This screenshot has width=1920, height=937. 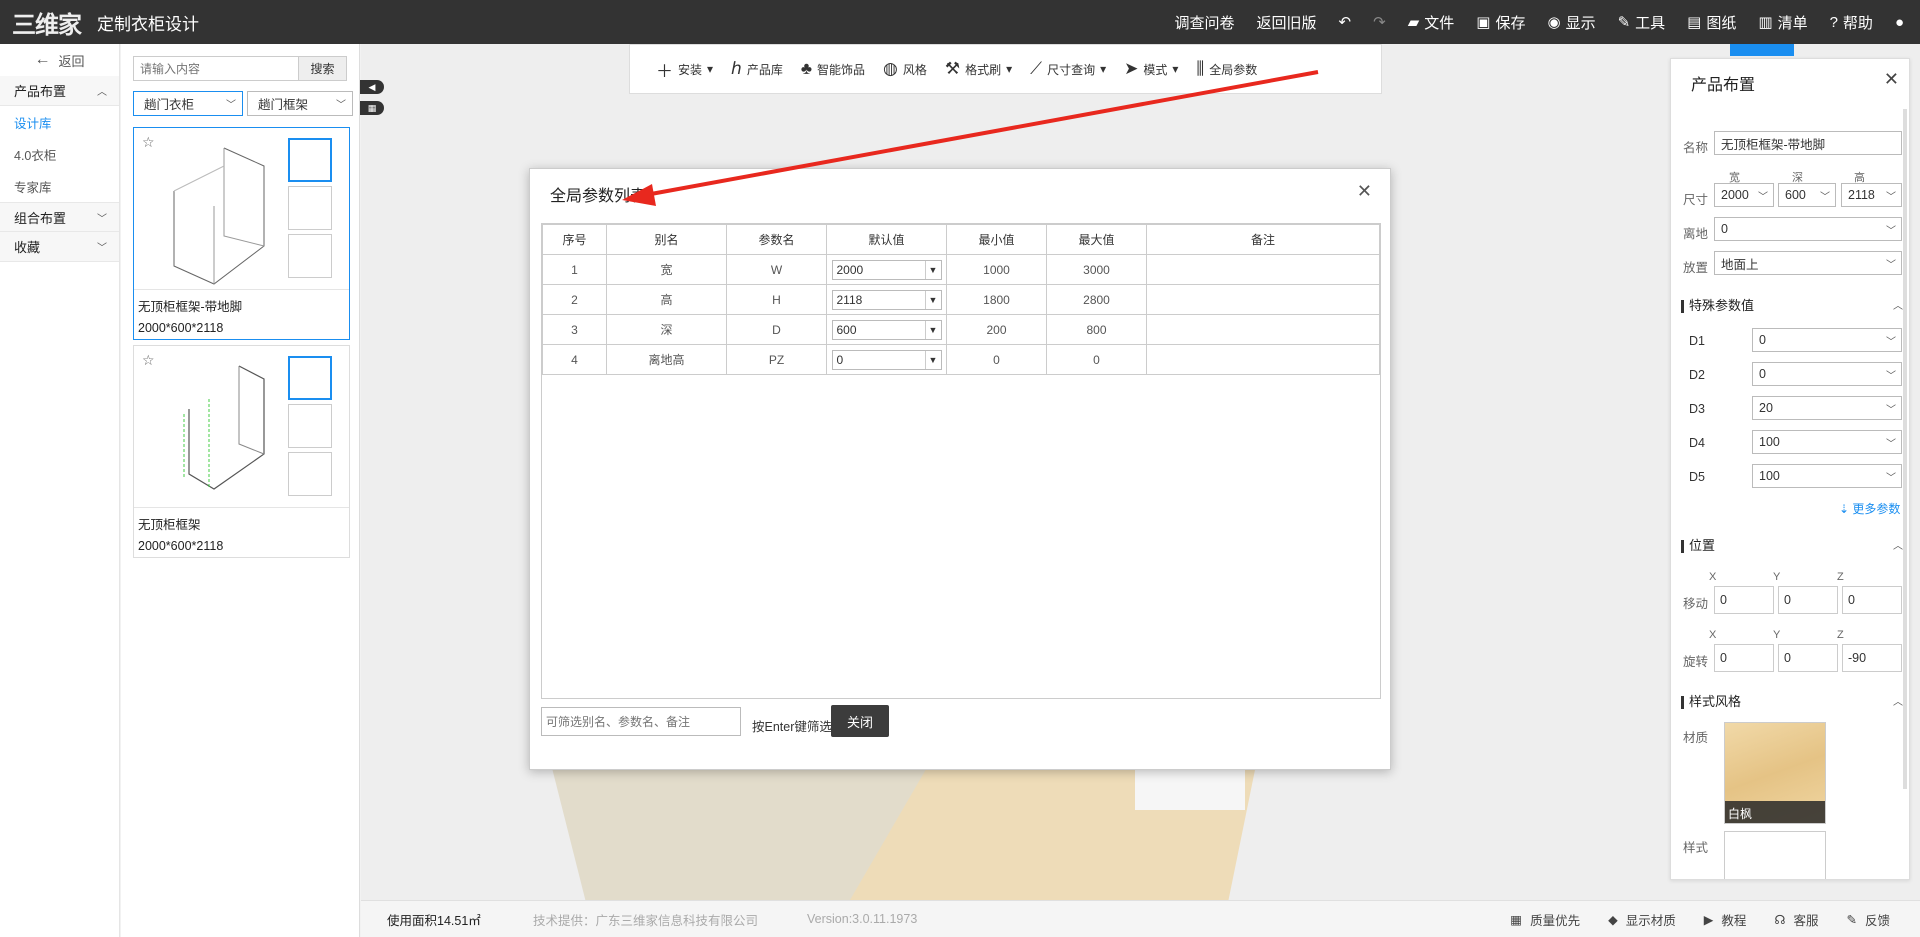 What do you see at coordinates (1775, 773) in the screenshot?
I see `material-swatch: 白枫` at bounding box center [1775, 773].